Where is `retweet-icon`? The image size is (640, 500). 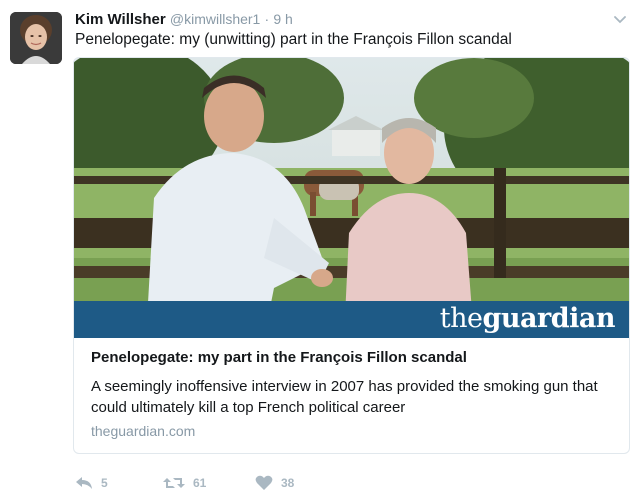 retweet-icon is located at coordinates (174, 483).